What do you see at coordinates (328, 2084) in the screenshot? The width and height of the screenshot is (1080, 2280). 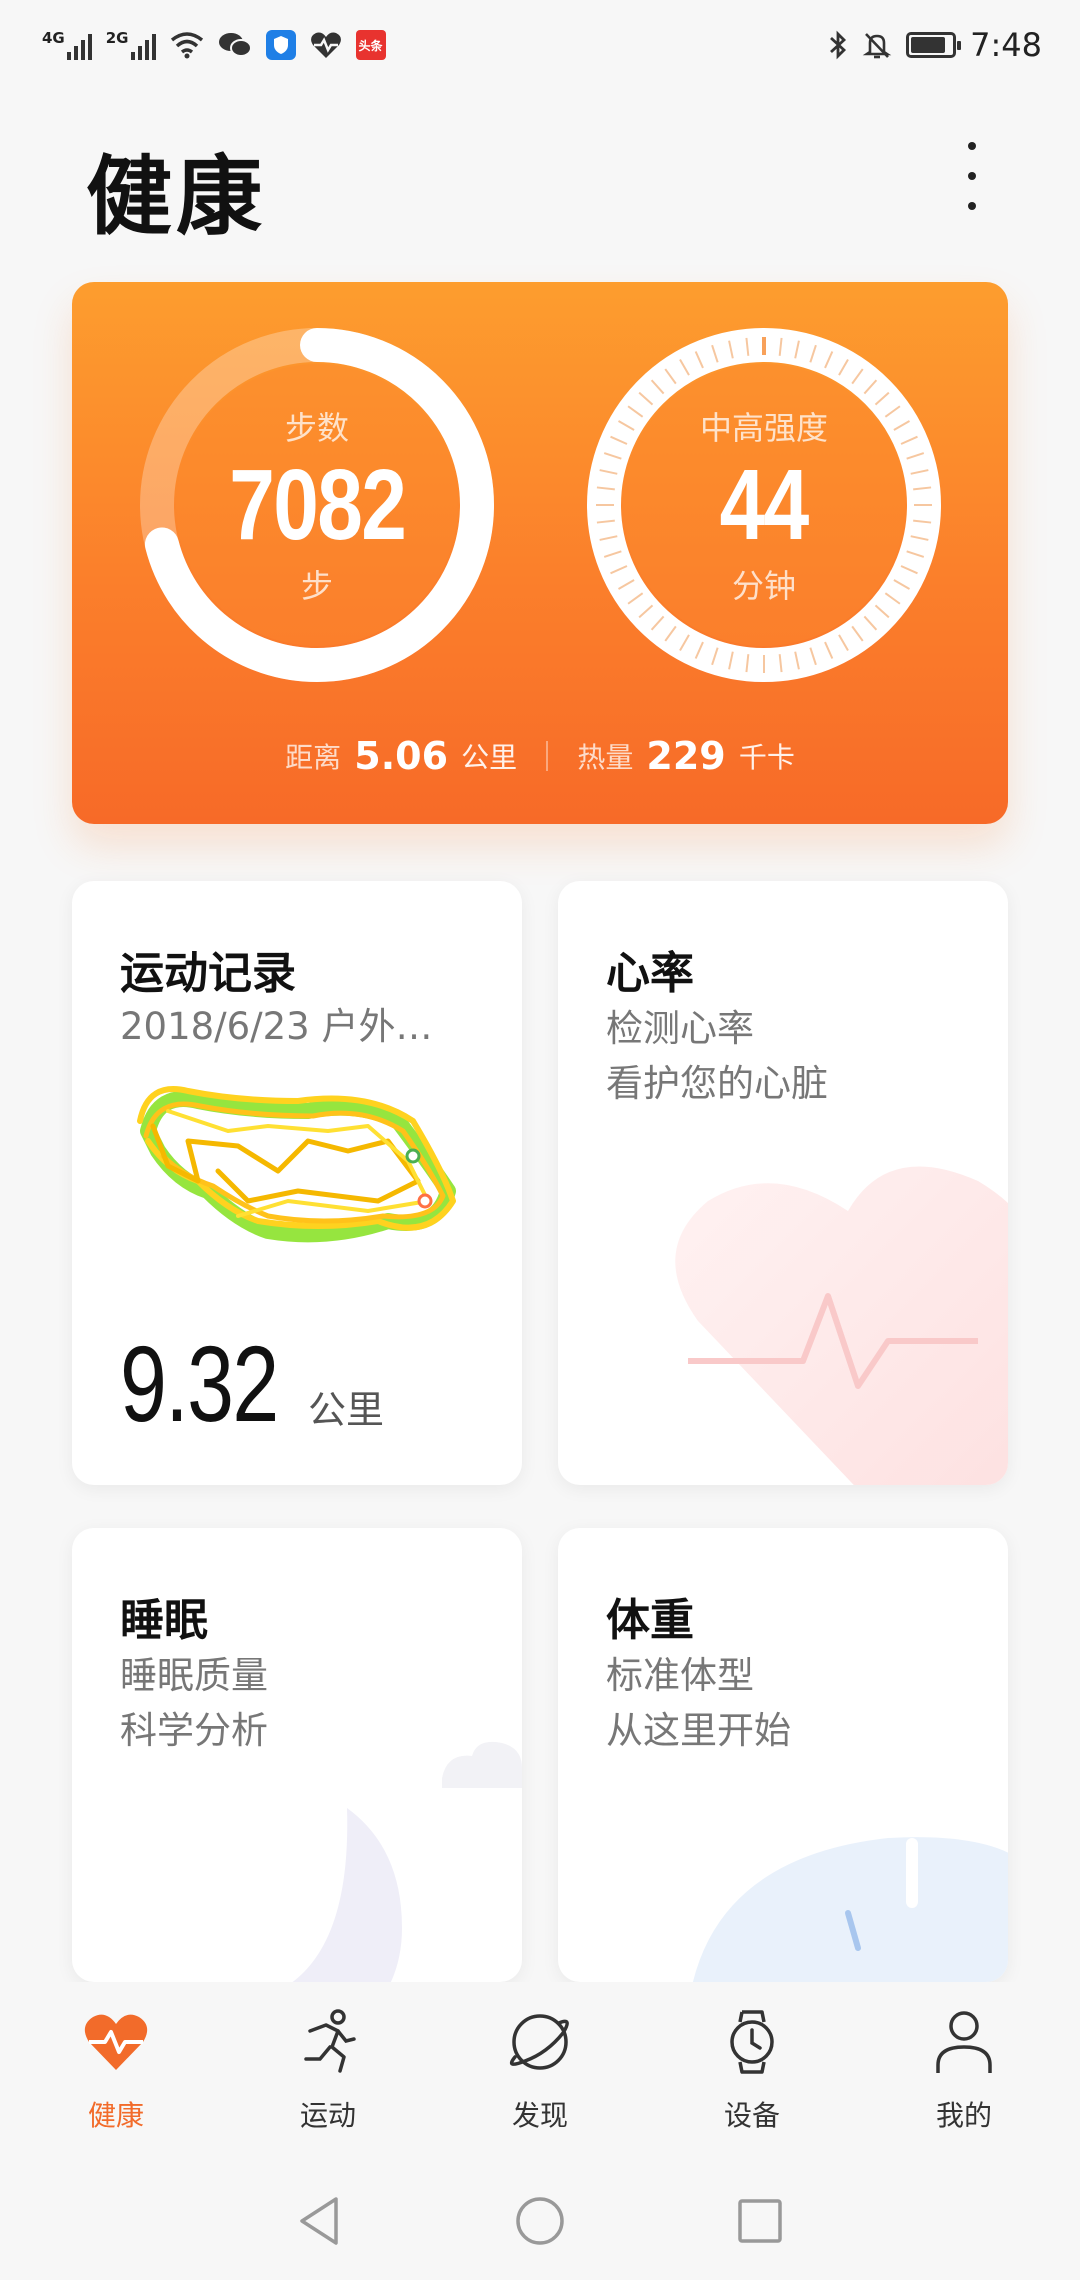 I see `tab-exercise: 运动` at bounding box center [328, 2084].